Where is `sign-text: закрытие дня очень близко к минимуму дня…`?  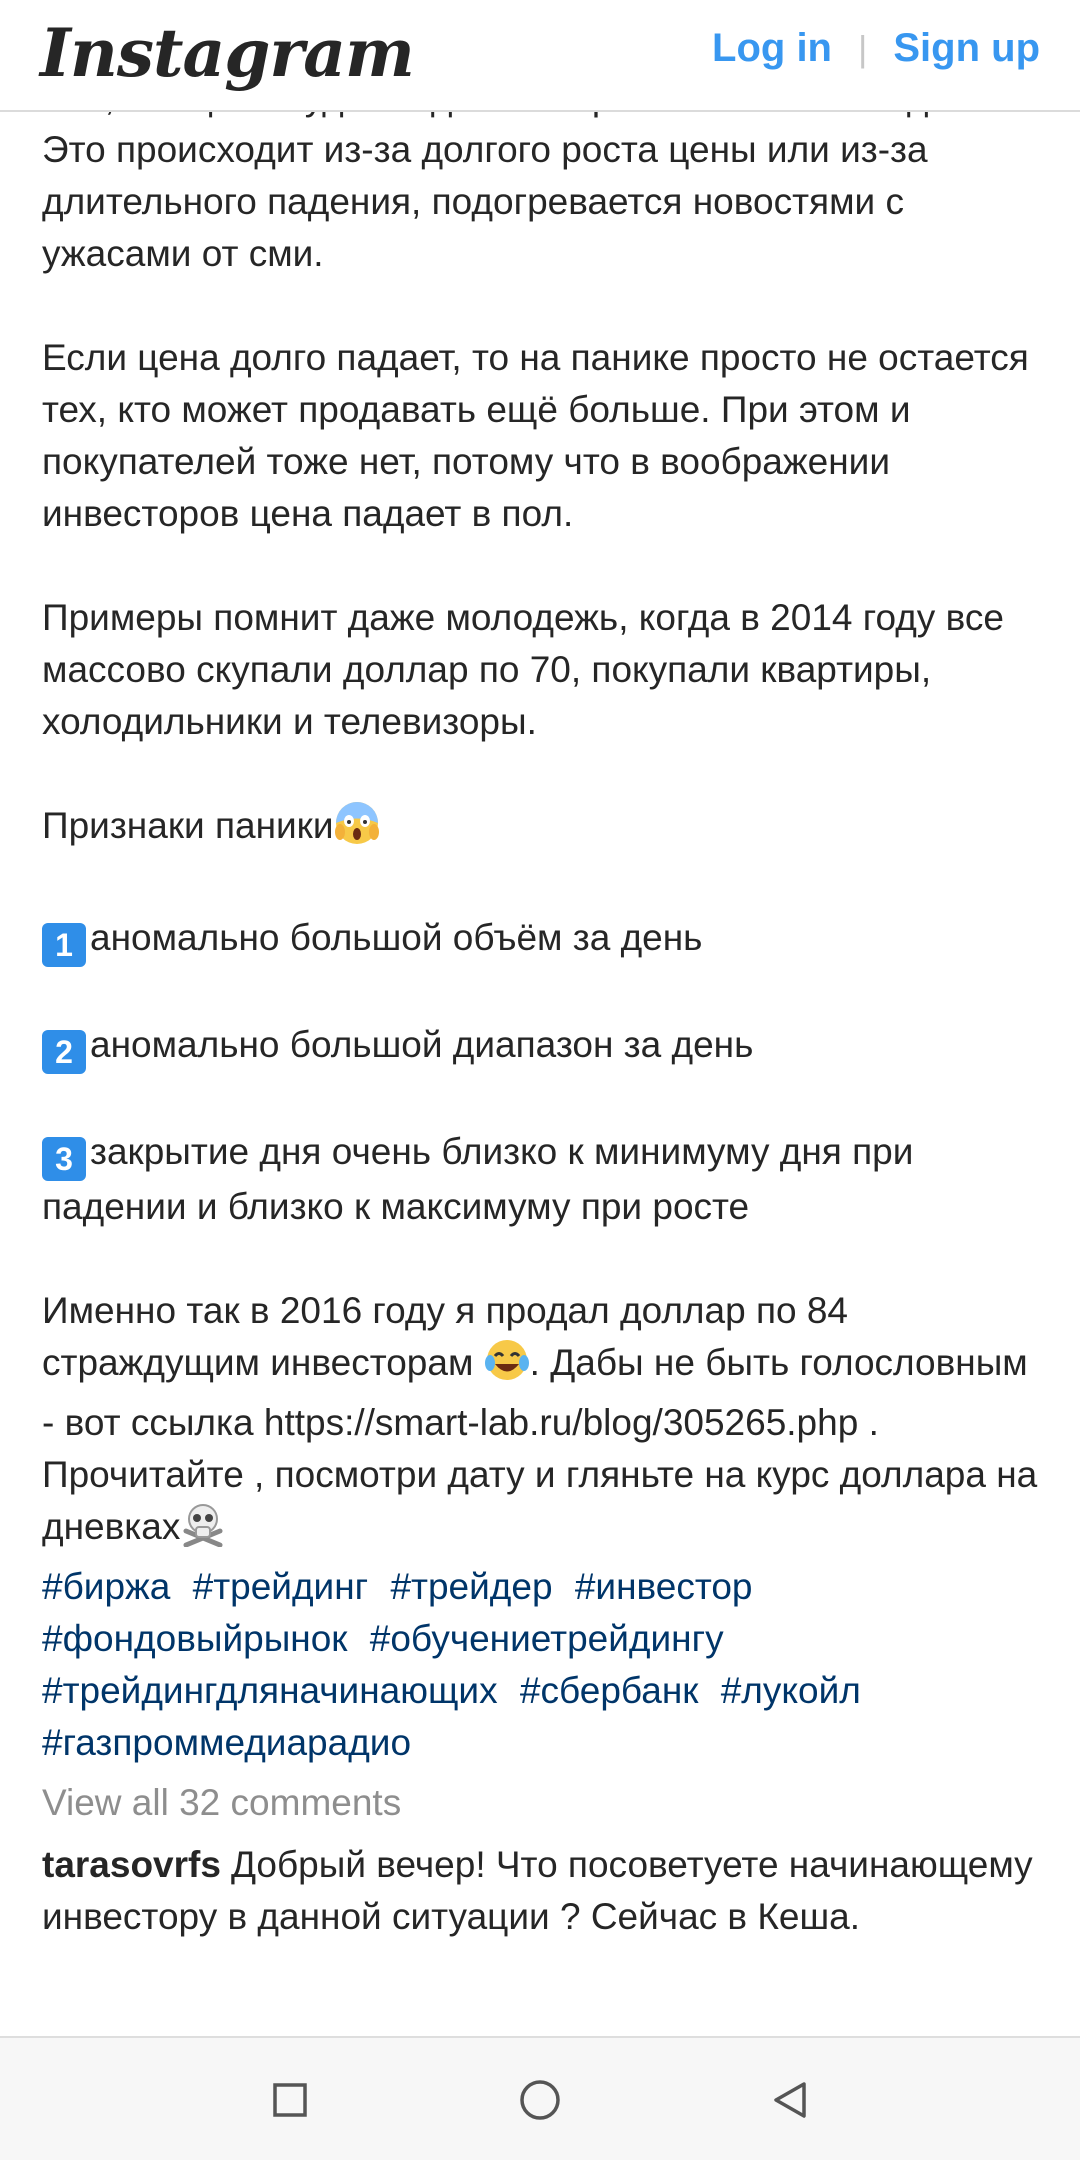
sign-text: закрытие дня очень близко к минимуму дня… is located at coordinates (483, 1179).